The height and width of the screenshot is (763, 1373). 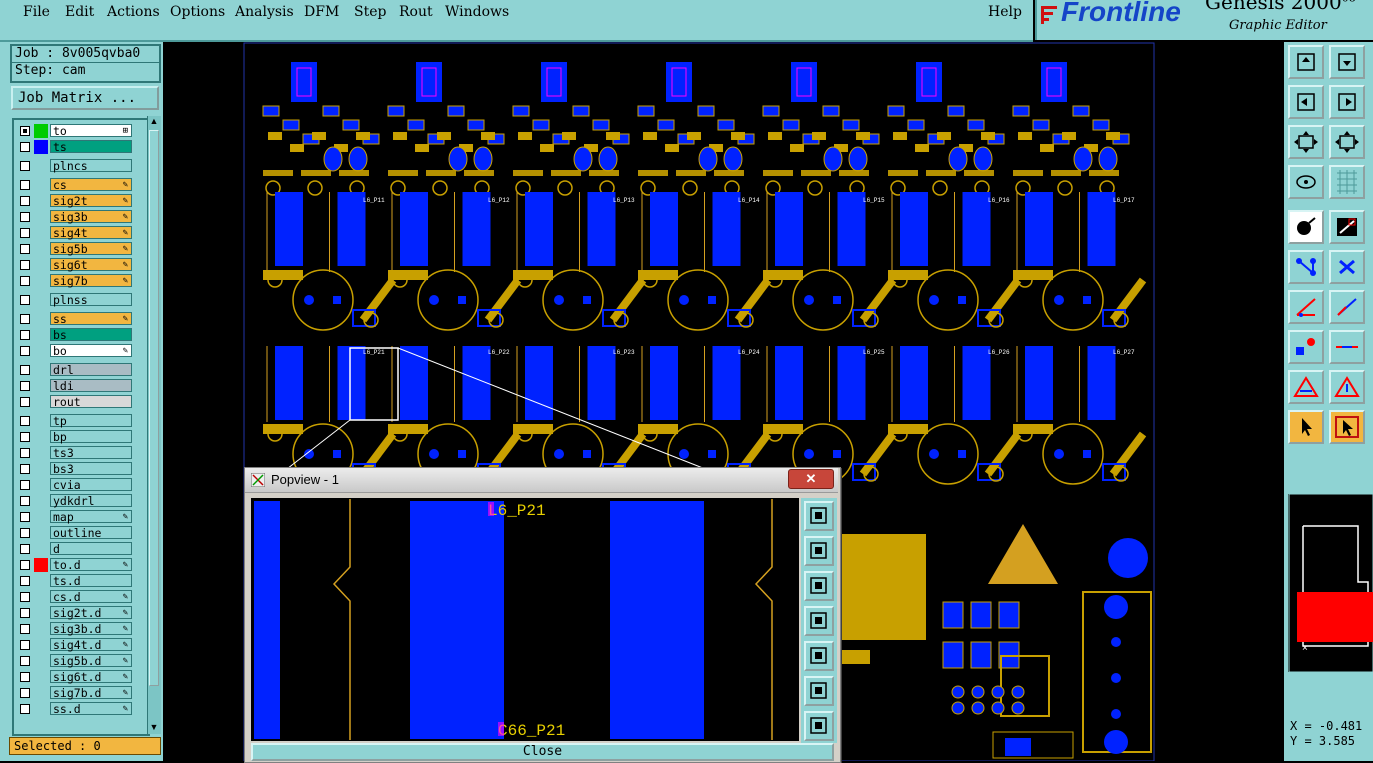 What do you see at coordinates (74, 166) in the screenshot?
I see `layer-row-plncs: plncs` at bounding box center [74, 166].